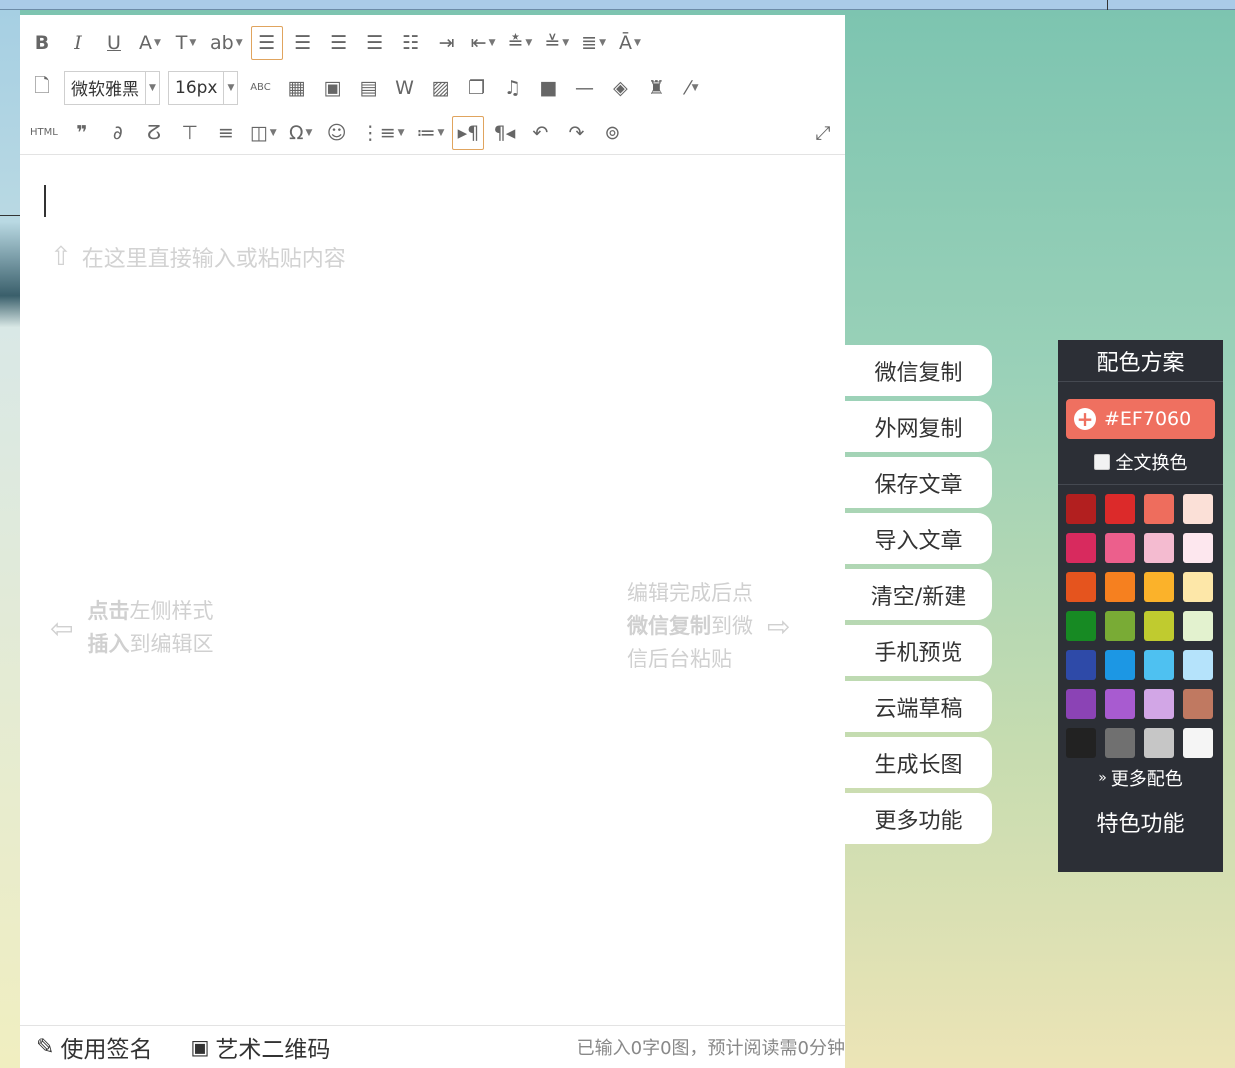 The height and width of the screenshot is (1068, 1235). Describe the element at coordinates (540, 133) in the screenshot. I see `undo-button: ↶` at that location.